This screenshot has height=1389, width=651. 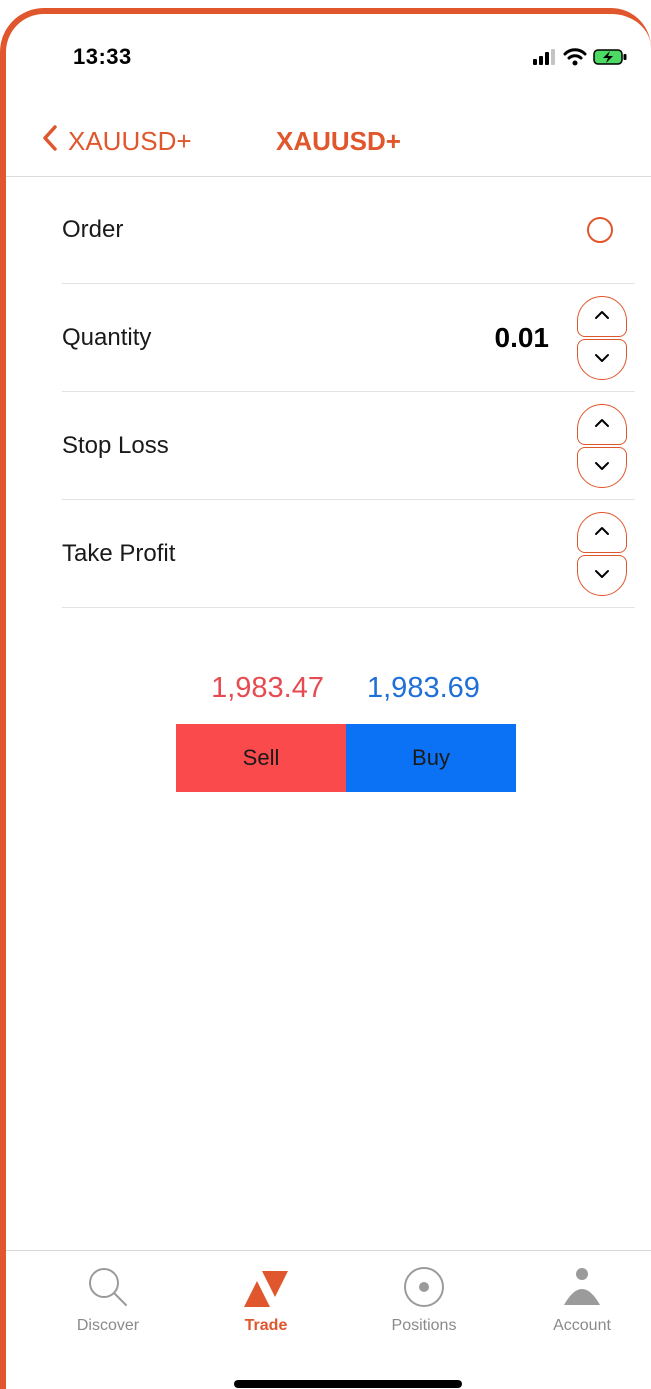 I want to click on tab-label-positions: Positions, so click(x=424, y=1325).